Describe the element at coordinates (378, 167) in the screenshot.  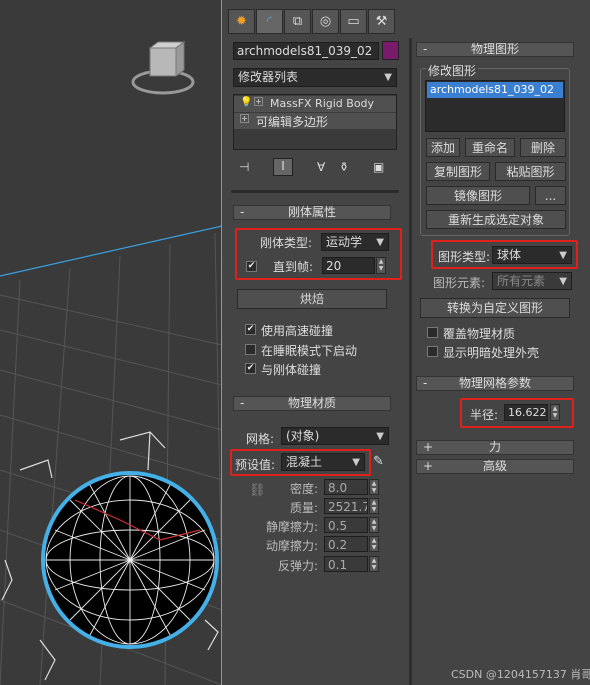
I see `configure-modifier-sets-icon: ▣` at that location.